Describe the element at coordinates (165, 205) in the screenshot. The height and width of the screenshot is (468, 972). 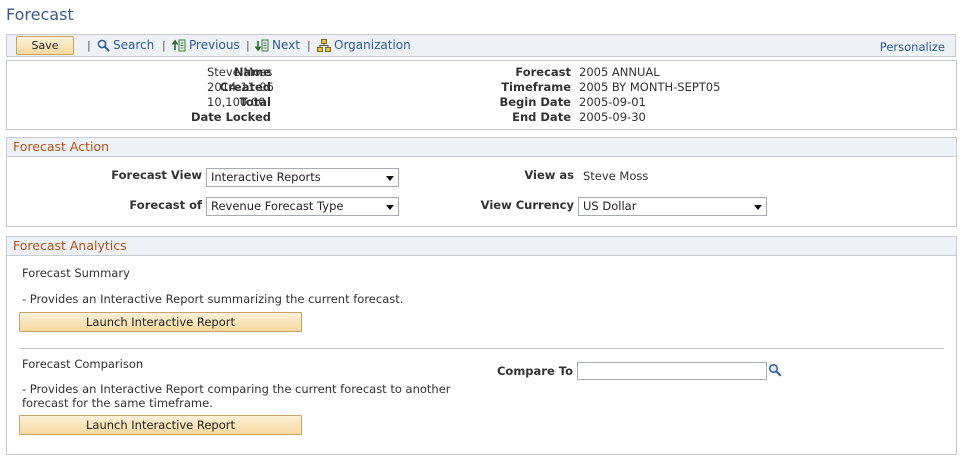
I see `forecast-of-label: Forecast of` at that location.